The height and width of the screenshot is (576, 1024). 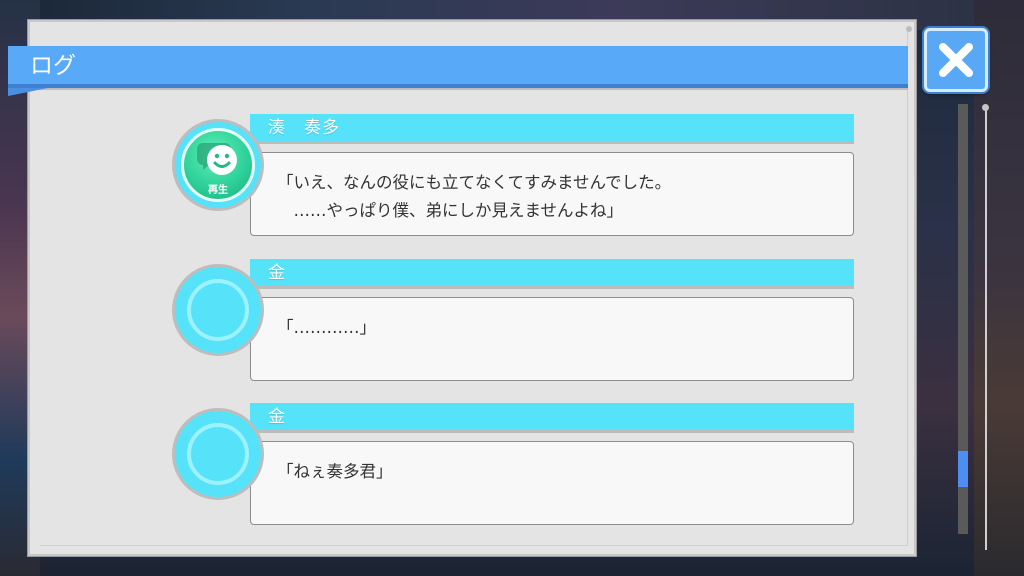 I want to click on panel-corner-dot, so click(x=909, y=29).